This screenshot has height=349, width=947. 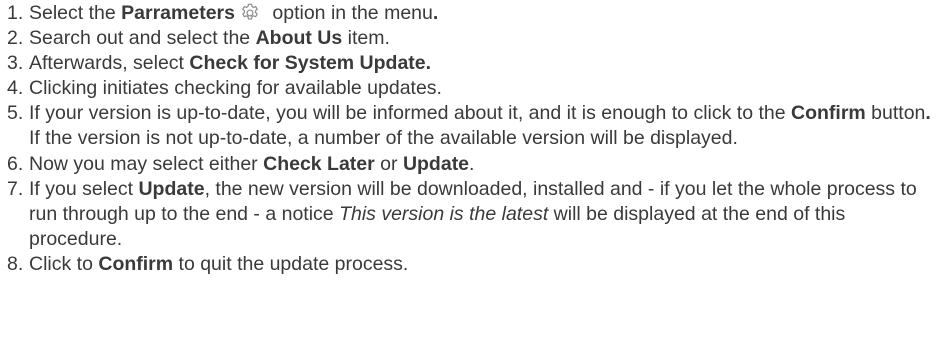 What do you see at coordinates (895, 113) in the screenshot?
I see `text-run: button` at bounding box center [895, 113].